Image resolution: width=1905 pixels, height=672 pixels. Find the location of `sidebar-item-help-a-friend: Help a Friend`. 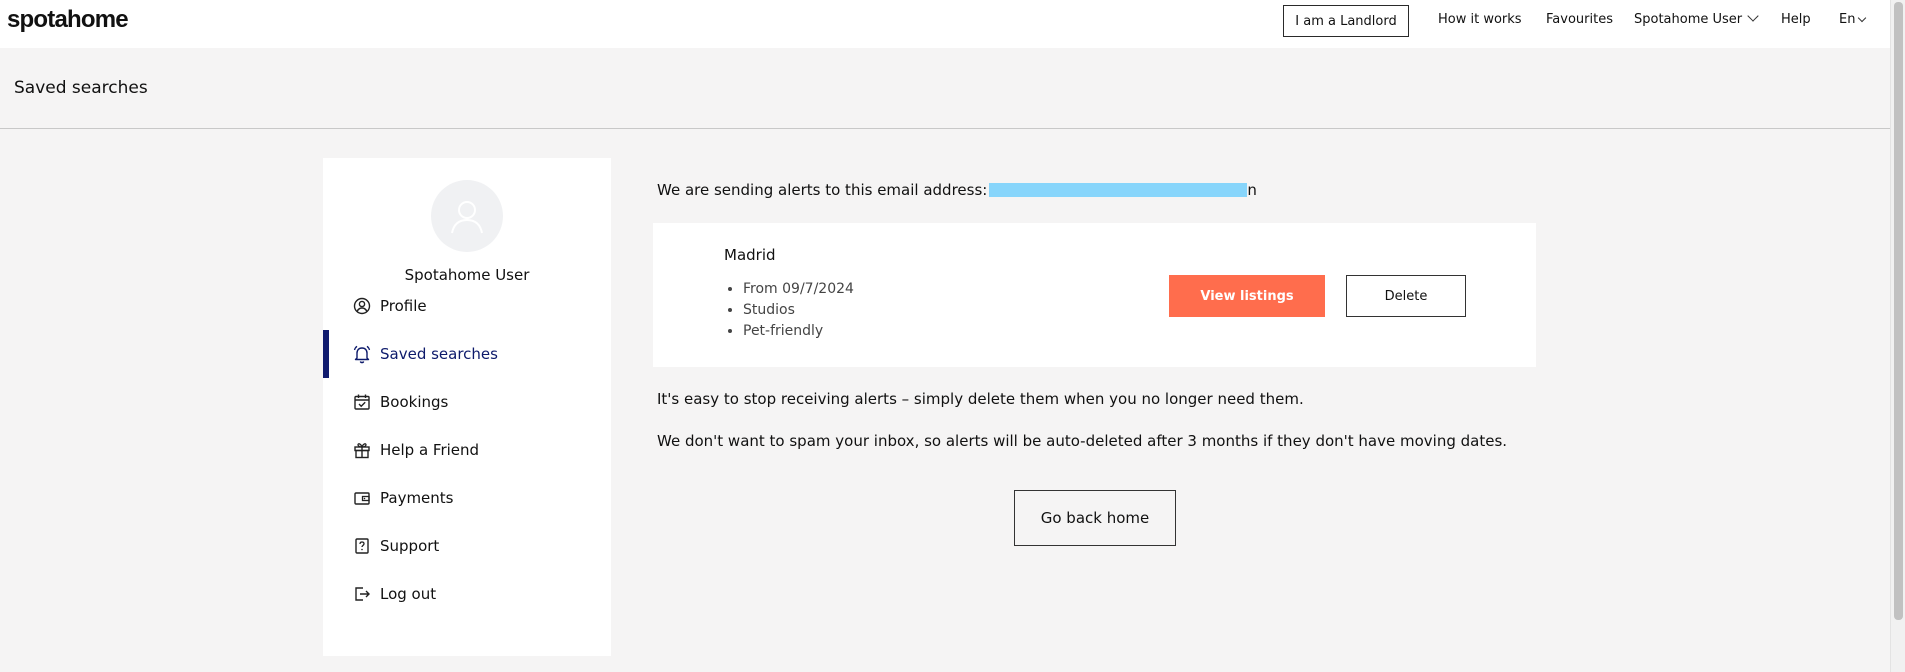

sidebar-item-help-a-friend: Help a Friend is located at coordinates (467, 450).